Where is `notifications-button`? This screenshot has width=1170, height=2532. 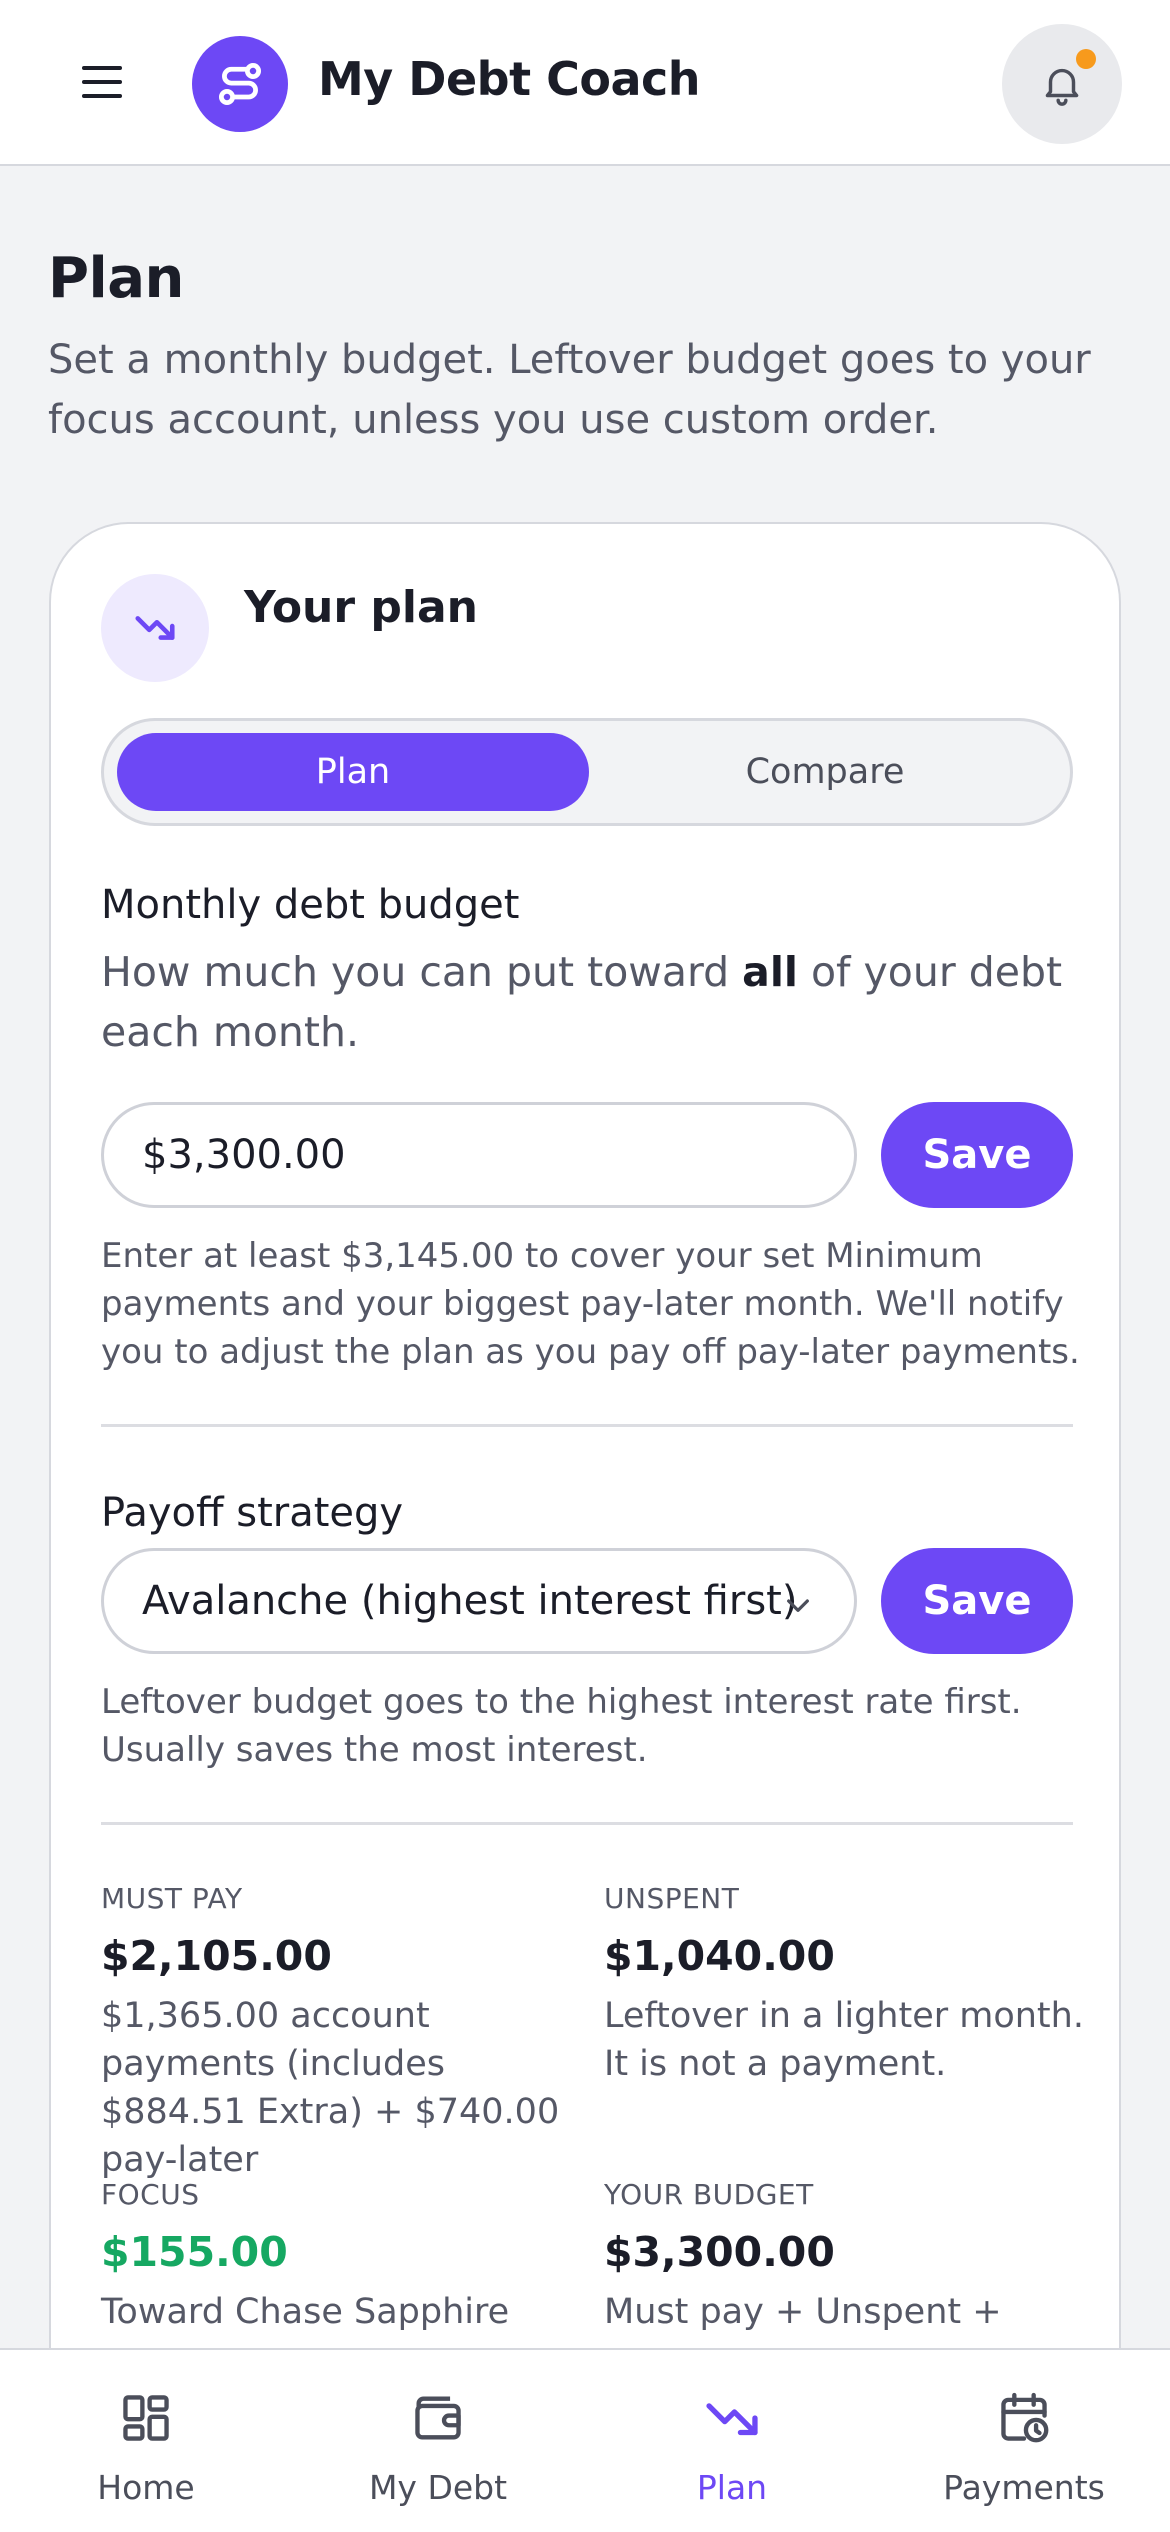
notifications-button is located at coordinates (1062, 84).